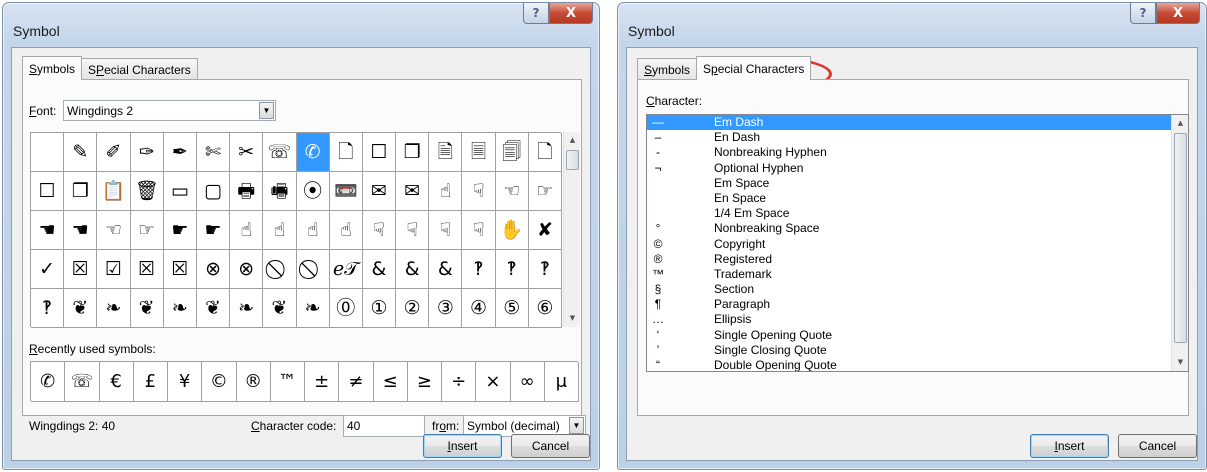 Image resolution: width=1207 pixels, height=472 pixels. Describe the element at coordinates (572, 318) in the screenshot. I see `scroll-down-icon: ▼` at that location.